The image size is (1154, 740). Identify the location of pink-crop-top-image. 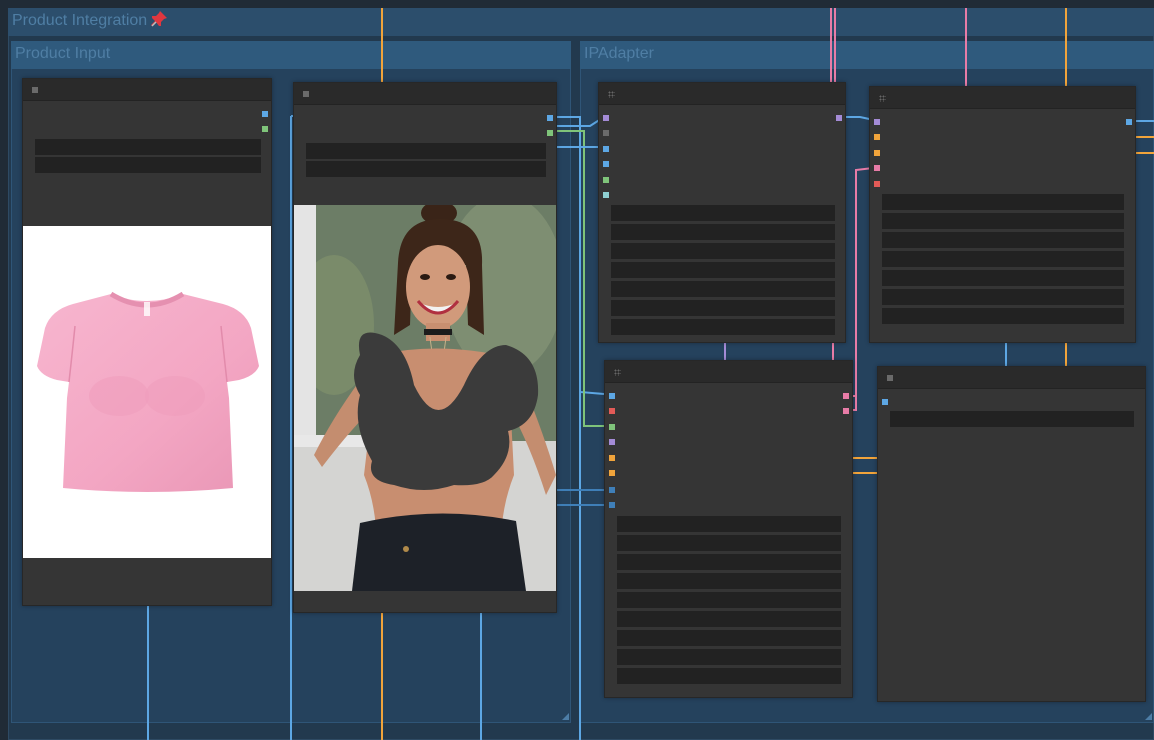
(148, 391).